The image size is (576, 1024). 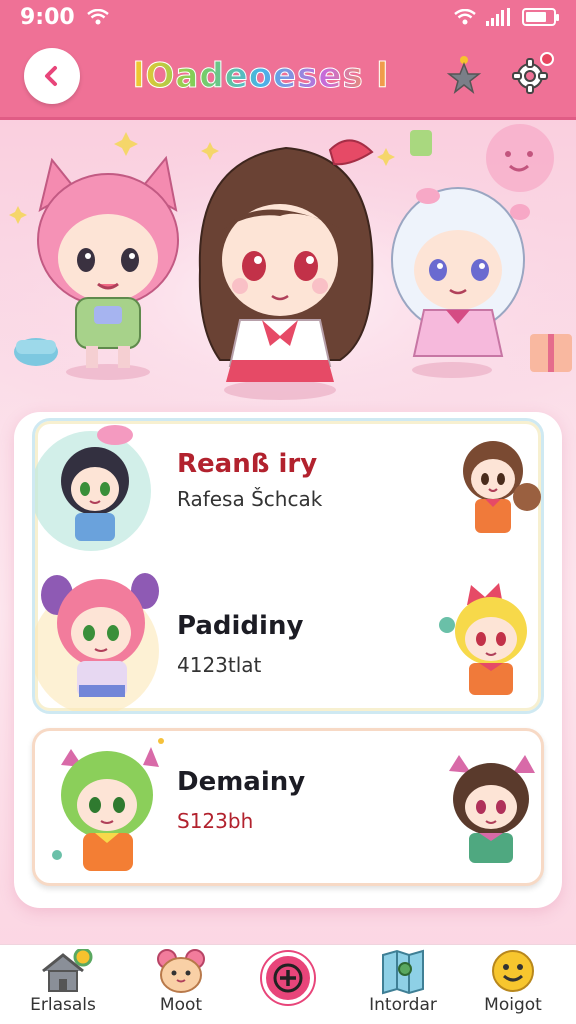 What do you see at coordinates (547, 58) in the screenshot?
I see `notification-dot` at bounding box center [547, 58].